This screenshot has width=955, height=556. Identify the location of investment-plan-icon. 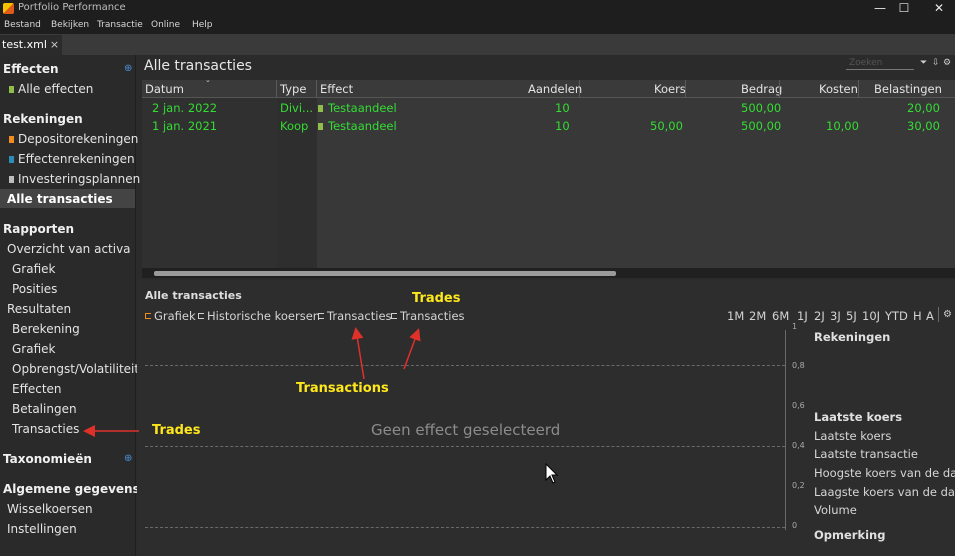
(11, 179).